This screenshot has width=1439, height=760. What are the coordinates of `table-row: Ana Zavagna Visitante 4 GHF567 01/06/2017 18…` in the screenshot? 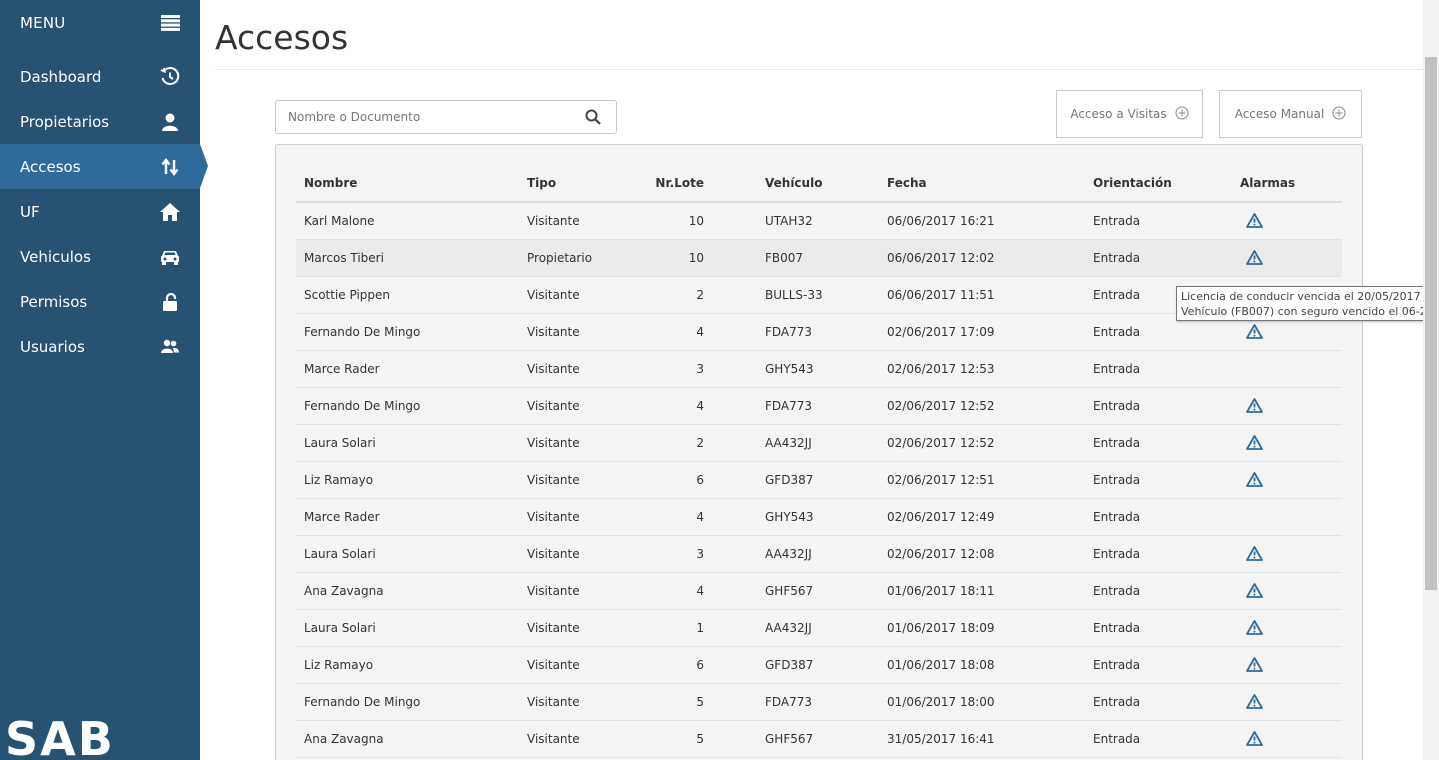 It's located at (819, 591).